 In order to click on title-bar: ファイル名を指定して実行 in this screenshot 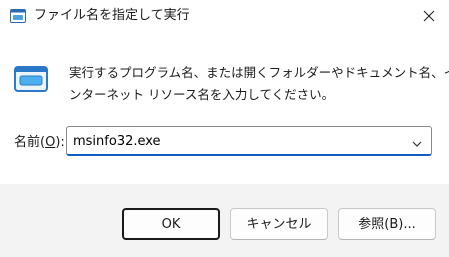, I will do `click(224, 16)`.